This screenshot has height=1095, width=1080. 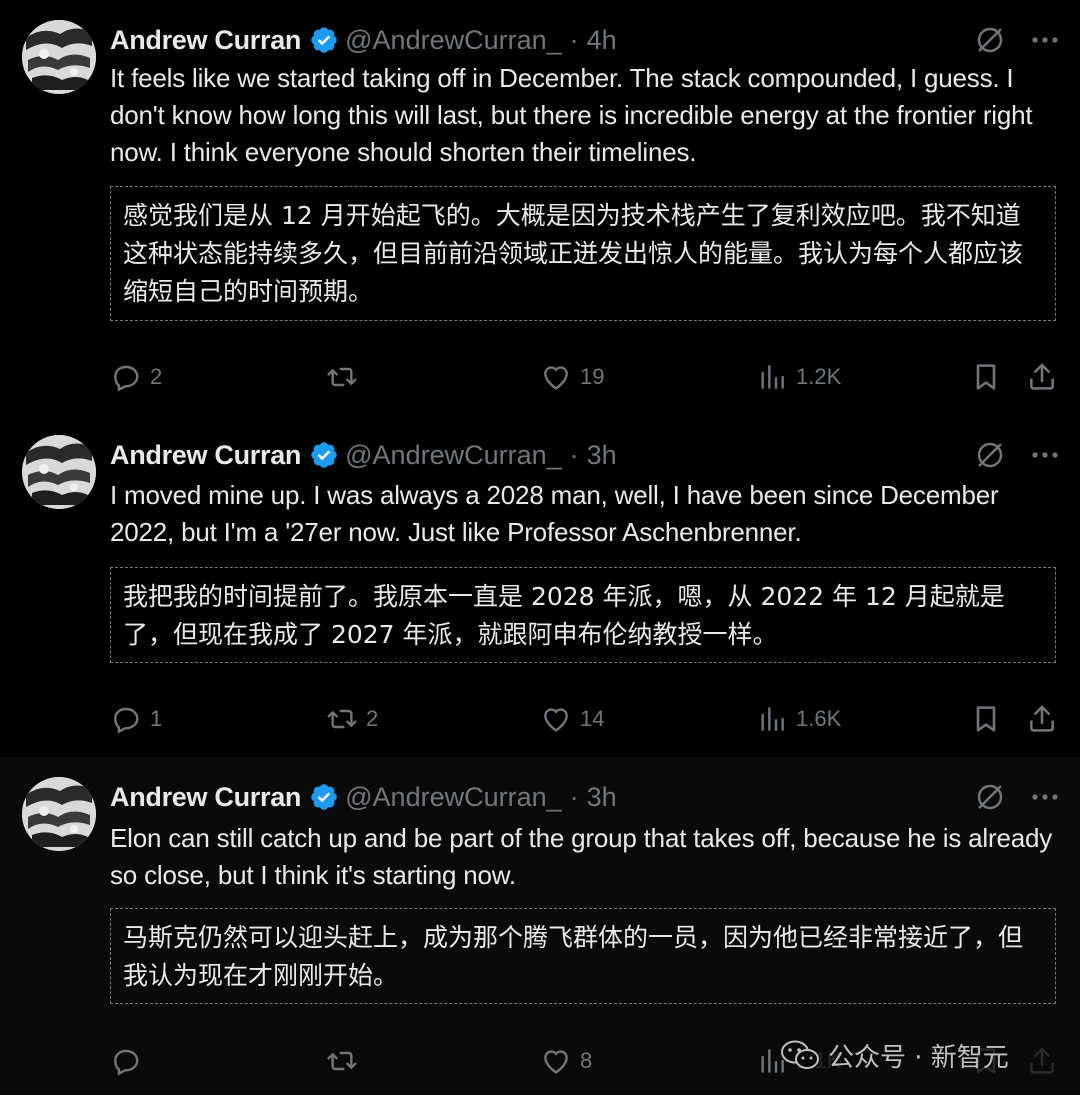 I want to click on watermark: 公众号 · 新智元, so click(x=894, y=1055).